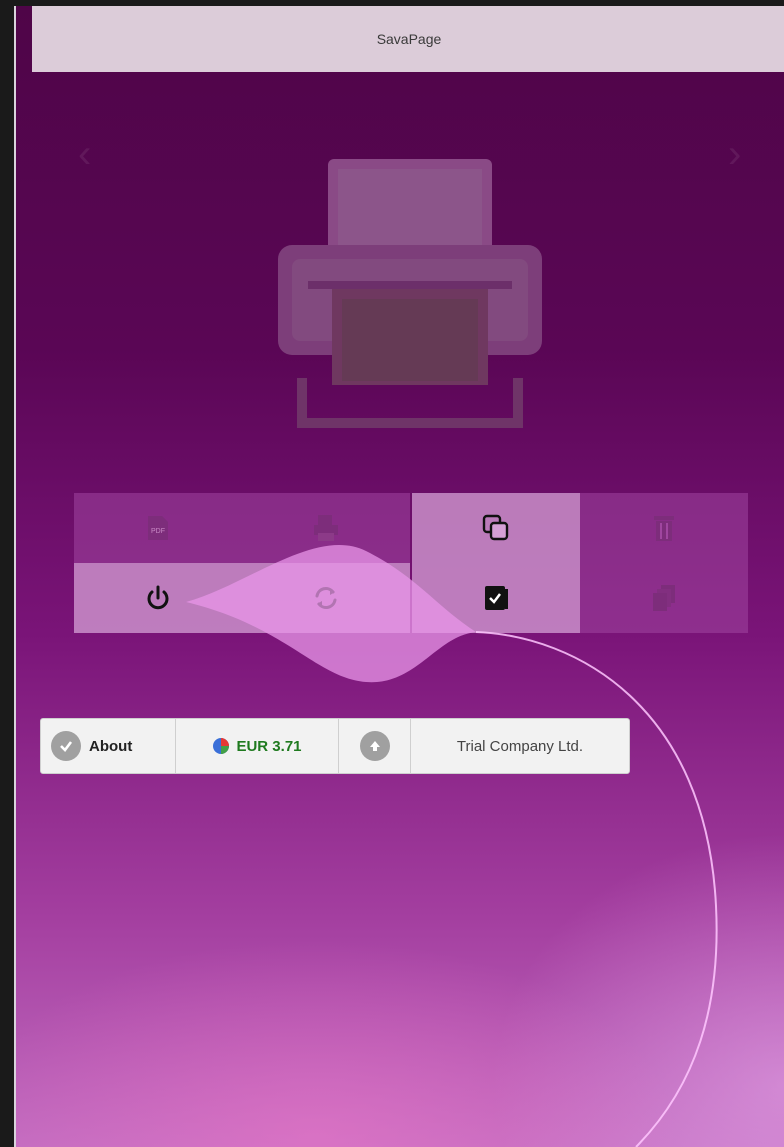 The image size is (784, 1147). What do you see at coordinates (734, 154) in the screenshot?
I see `carousel-next-arrow: ›` at bounding box center [734, 154].